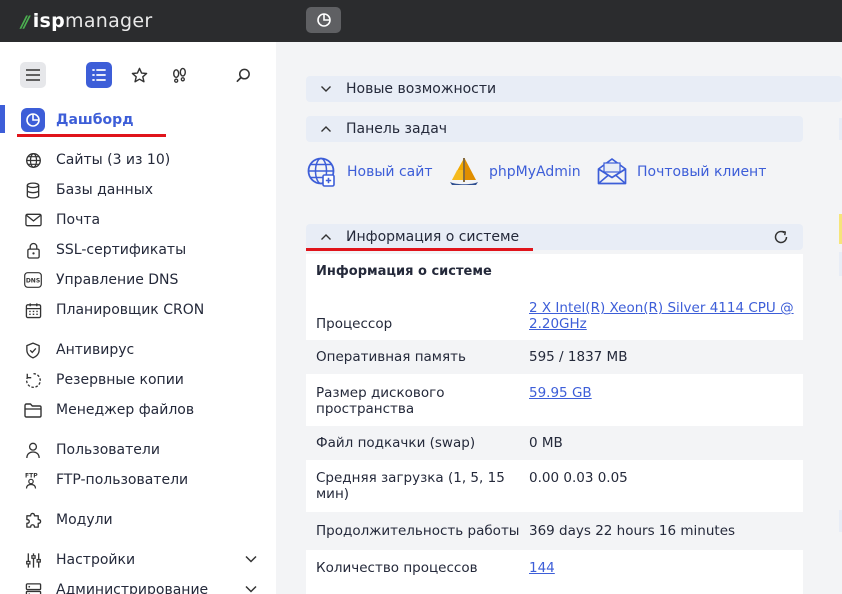 The height and width of the screenshot is (594, 842). I want to click on quick-action-phpmyadmin: phpMyAdmin, so click(514, 172).